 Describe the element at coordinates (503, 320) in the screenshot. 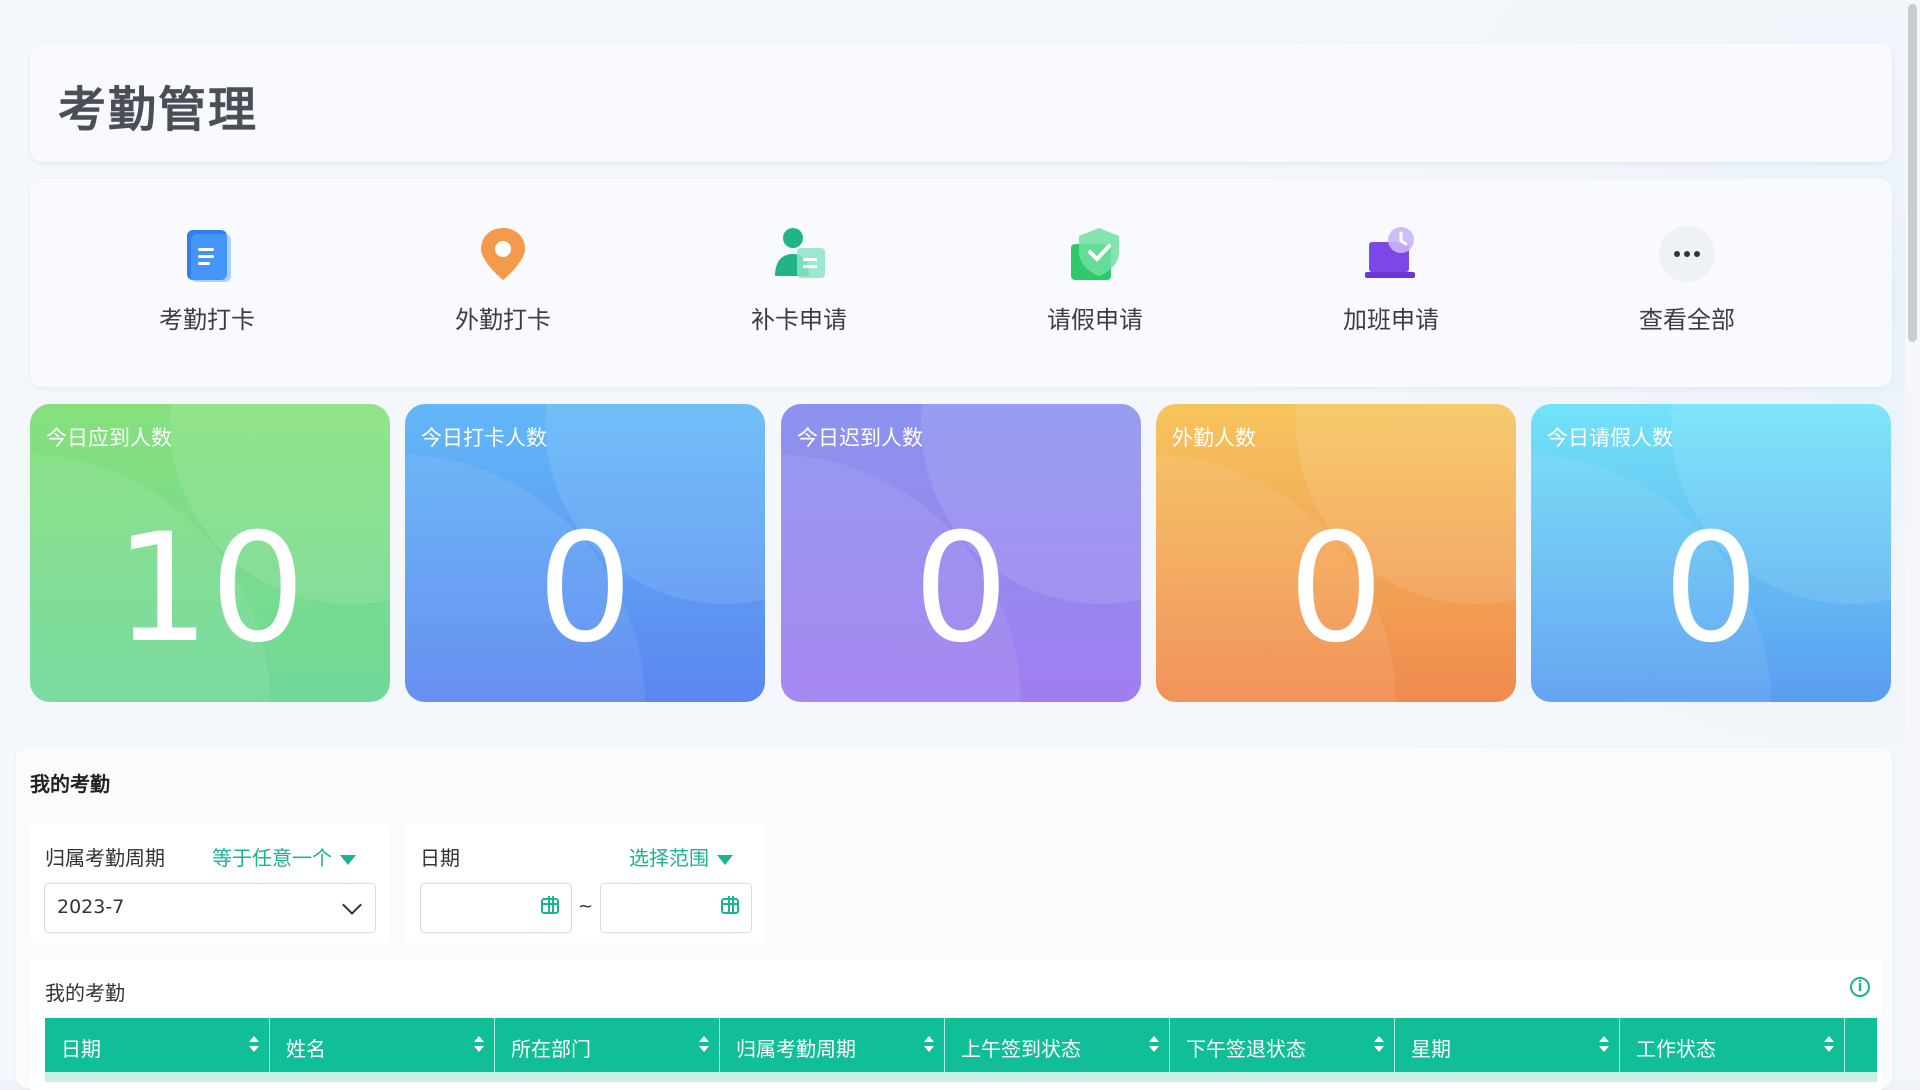

I see `app-label: 外勤打卡` at that location.